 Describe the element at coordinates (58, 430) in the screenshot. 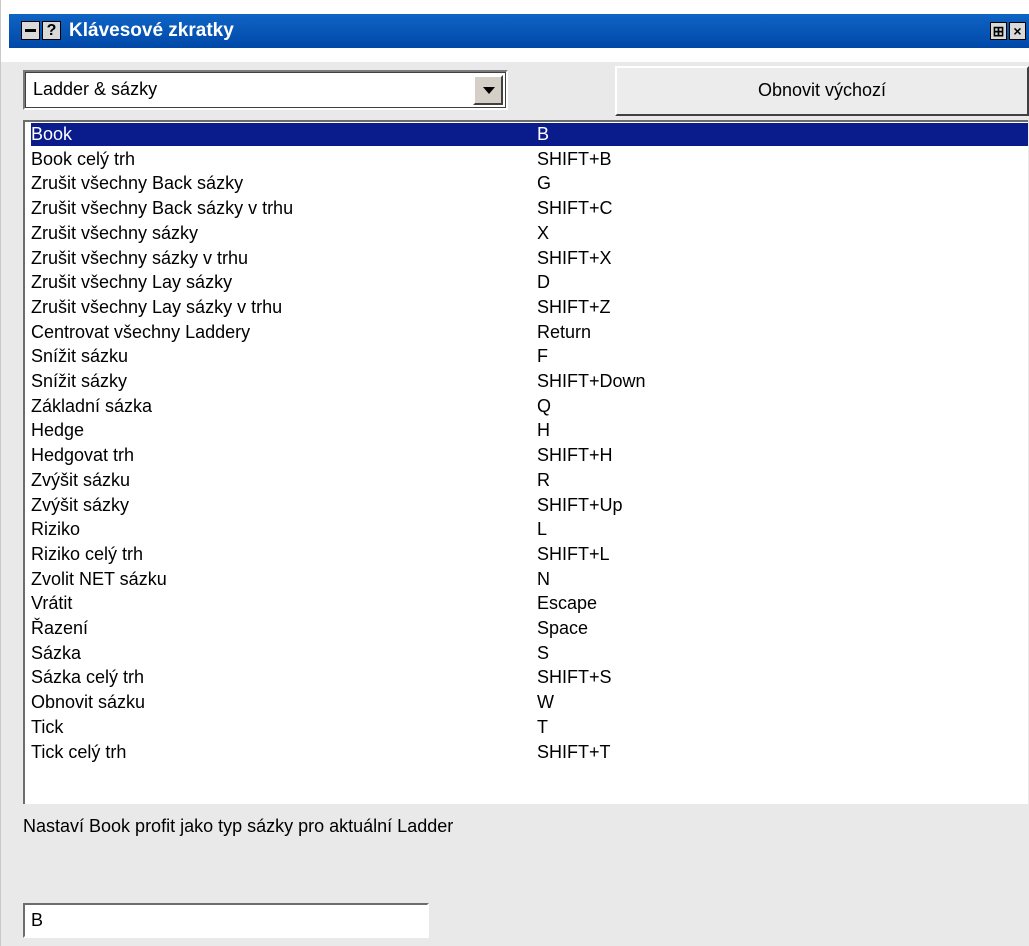

I see `shortcut-action: Hedge` at that location.